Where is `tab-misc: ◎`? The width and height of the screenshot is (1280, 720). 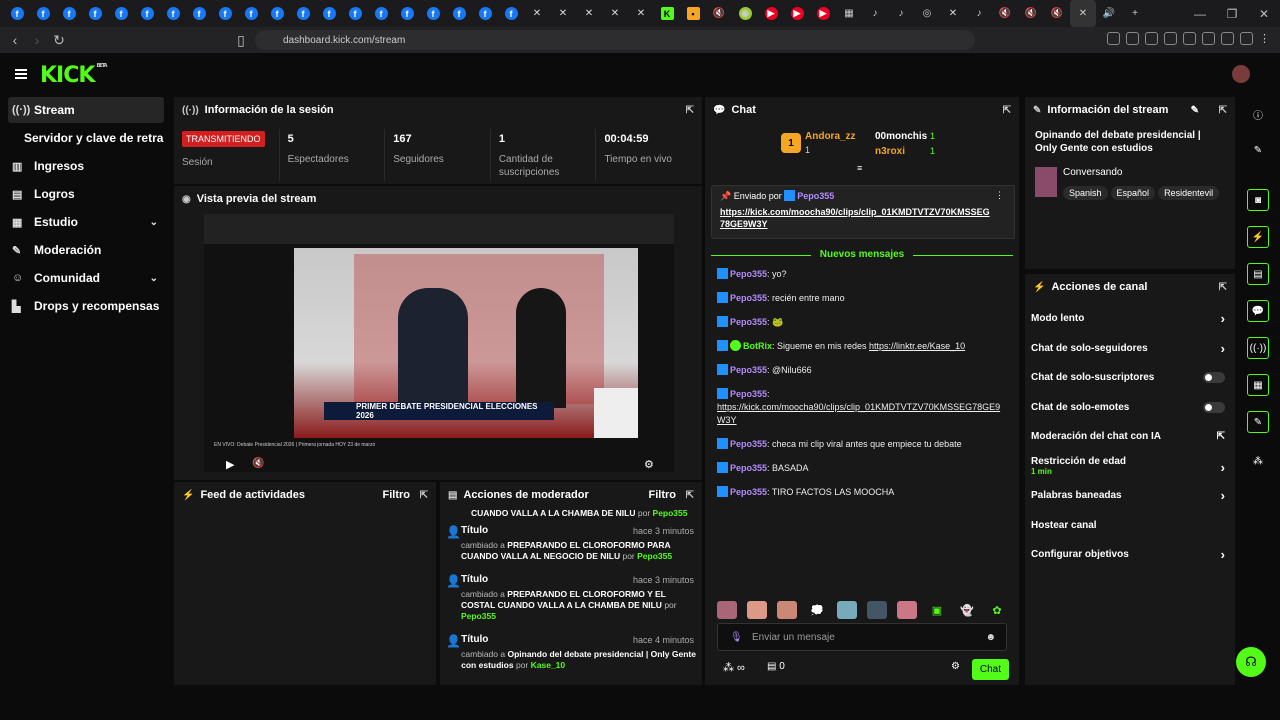 tab-misc: ◎ is located at coordinates (927, 13).